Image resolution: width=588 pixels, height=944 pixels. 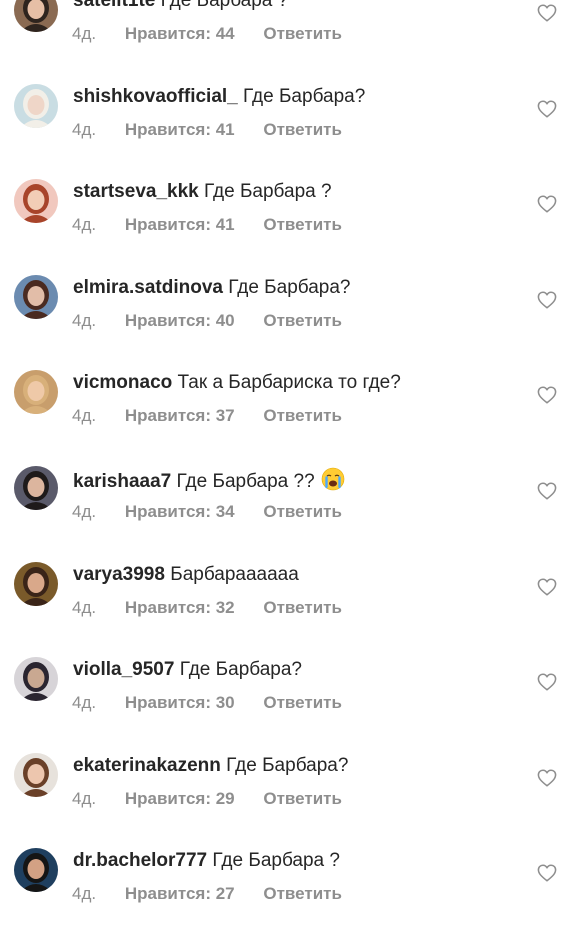 I want to click on comment-likes: Нравится: 32, so click(x=180, y=608).